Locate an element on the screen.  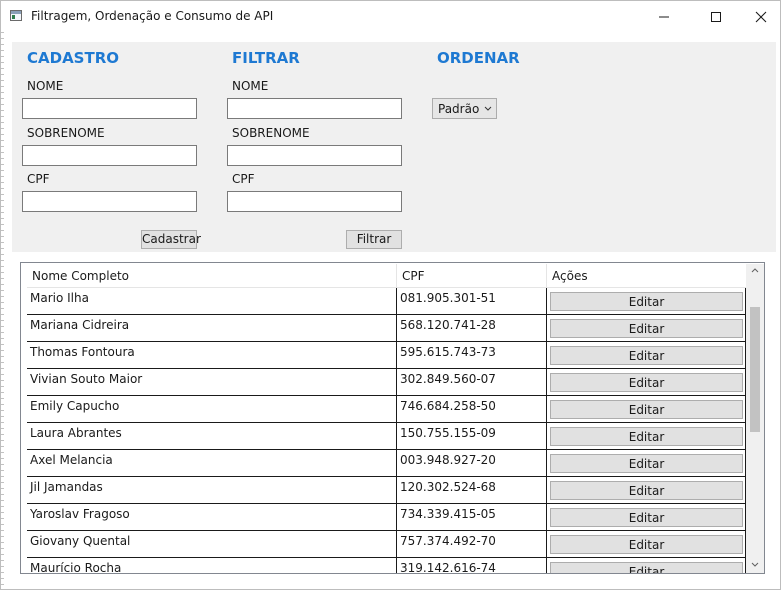
cell-cpf: 595.615.743-73 is located at coordinates (472, 355).